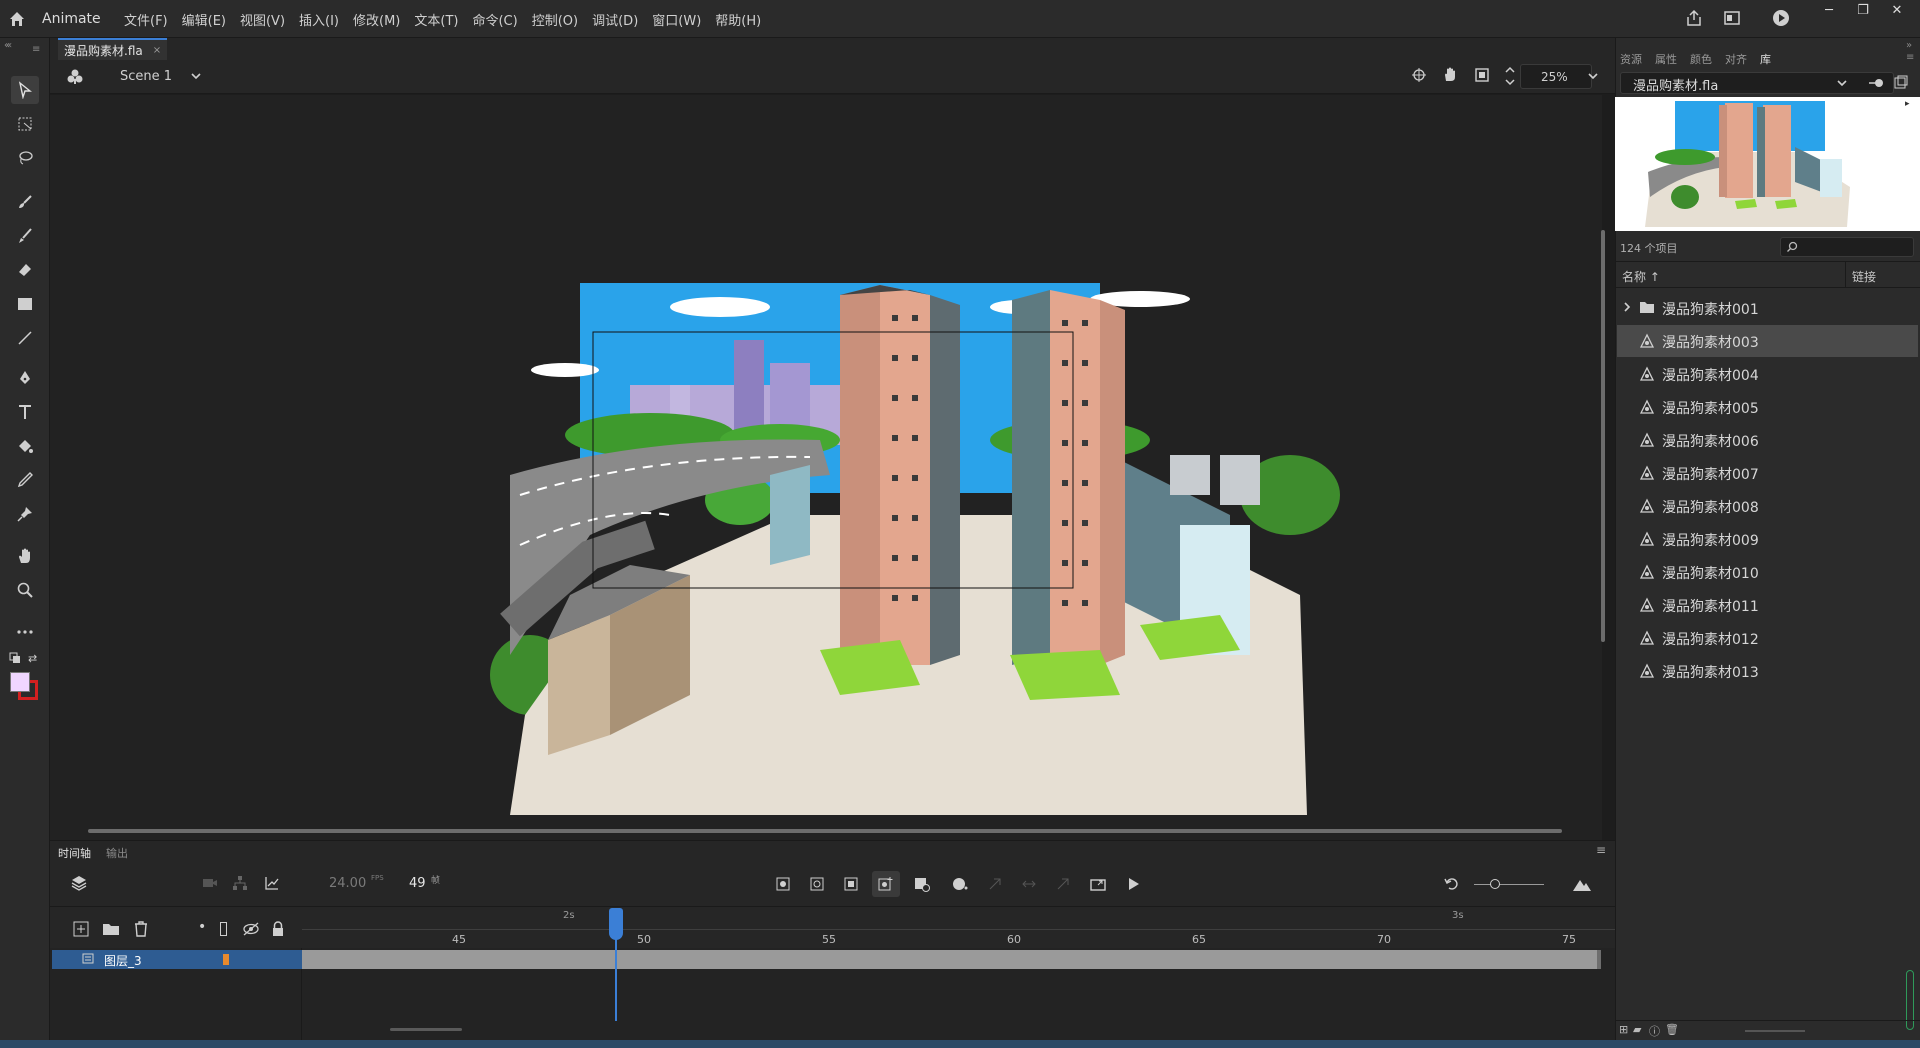 This screenshot has height=1048, width=1920. I want to click on menu-control: 控制(O), so click(555, 19).